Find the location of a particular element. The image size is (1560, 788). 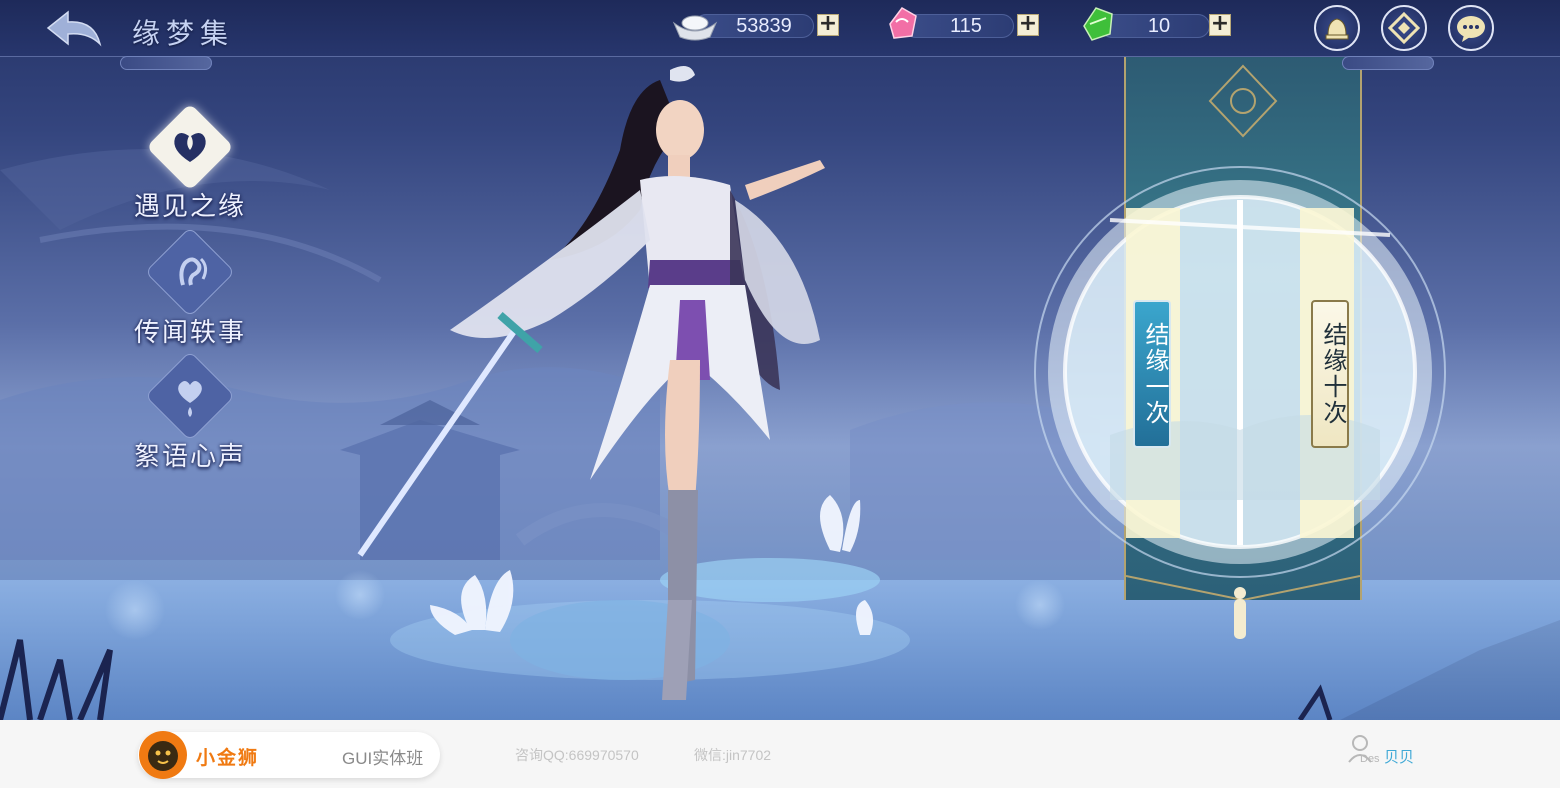

add-silver-button: + is located at coordinates (828, 24).